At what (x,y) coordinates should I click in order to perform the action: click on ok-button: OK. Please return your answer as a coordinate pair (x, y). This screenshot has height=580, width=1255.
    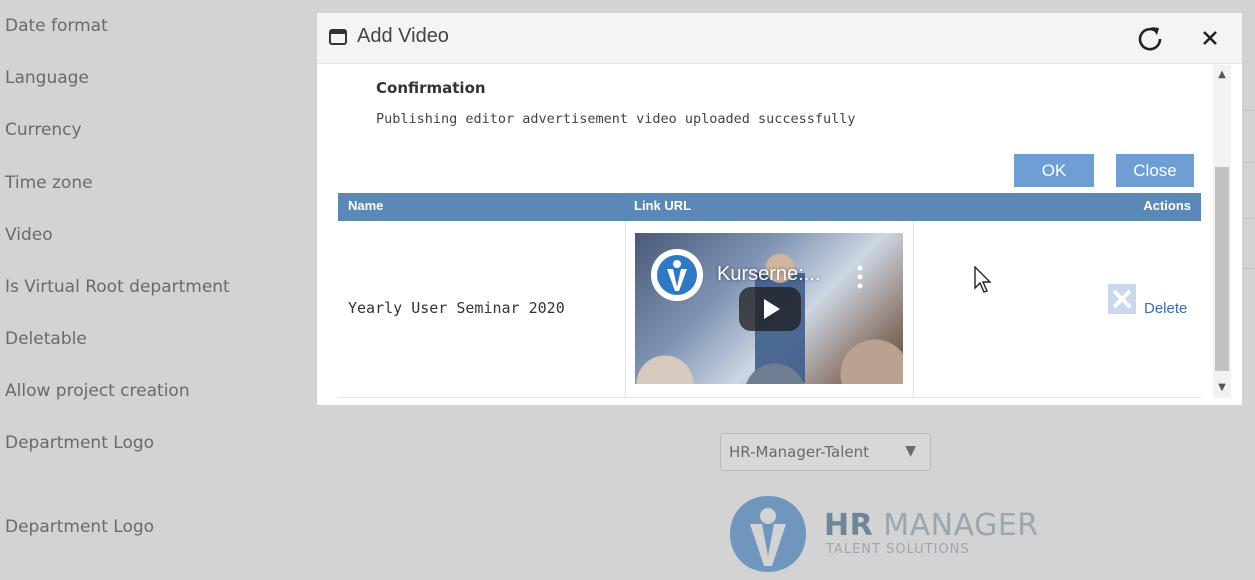
    Looking at the image, I should click on (1054, 170).